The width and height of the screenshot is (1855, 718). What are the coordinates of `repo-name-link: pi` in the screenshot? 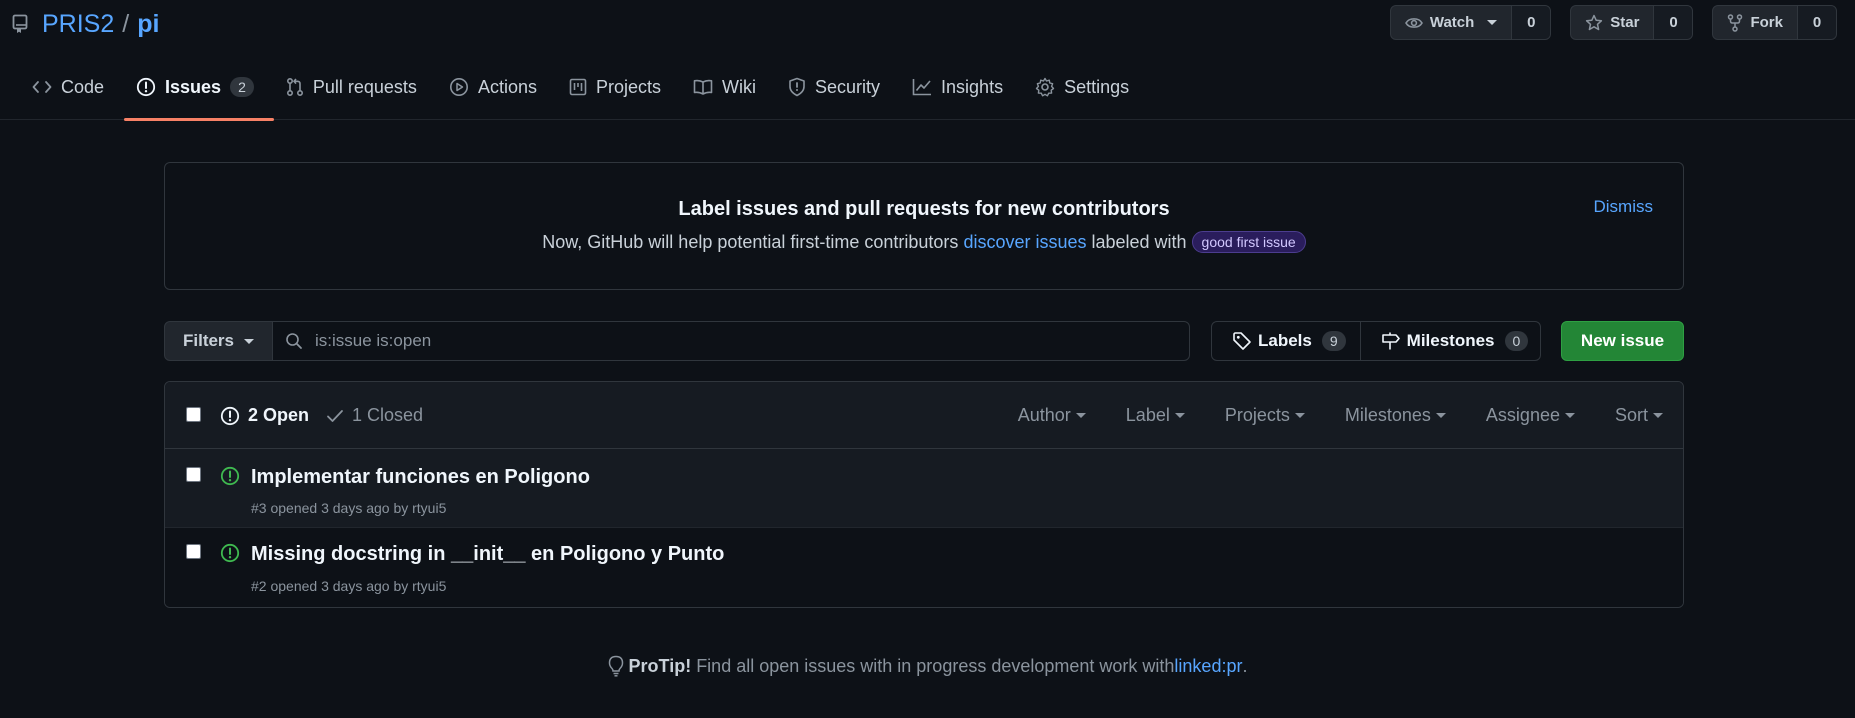 It's located at (148, 24).